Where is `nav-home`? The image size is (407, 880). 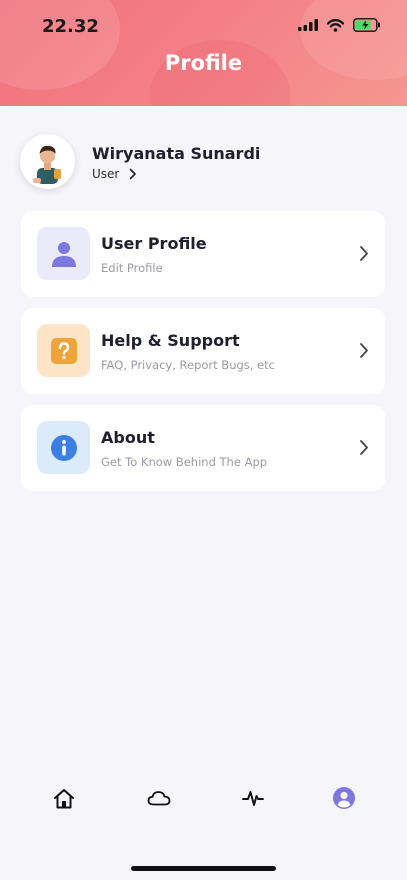
nav-home is located at coordinates (64, 798).